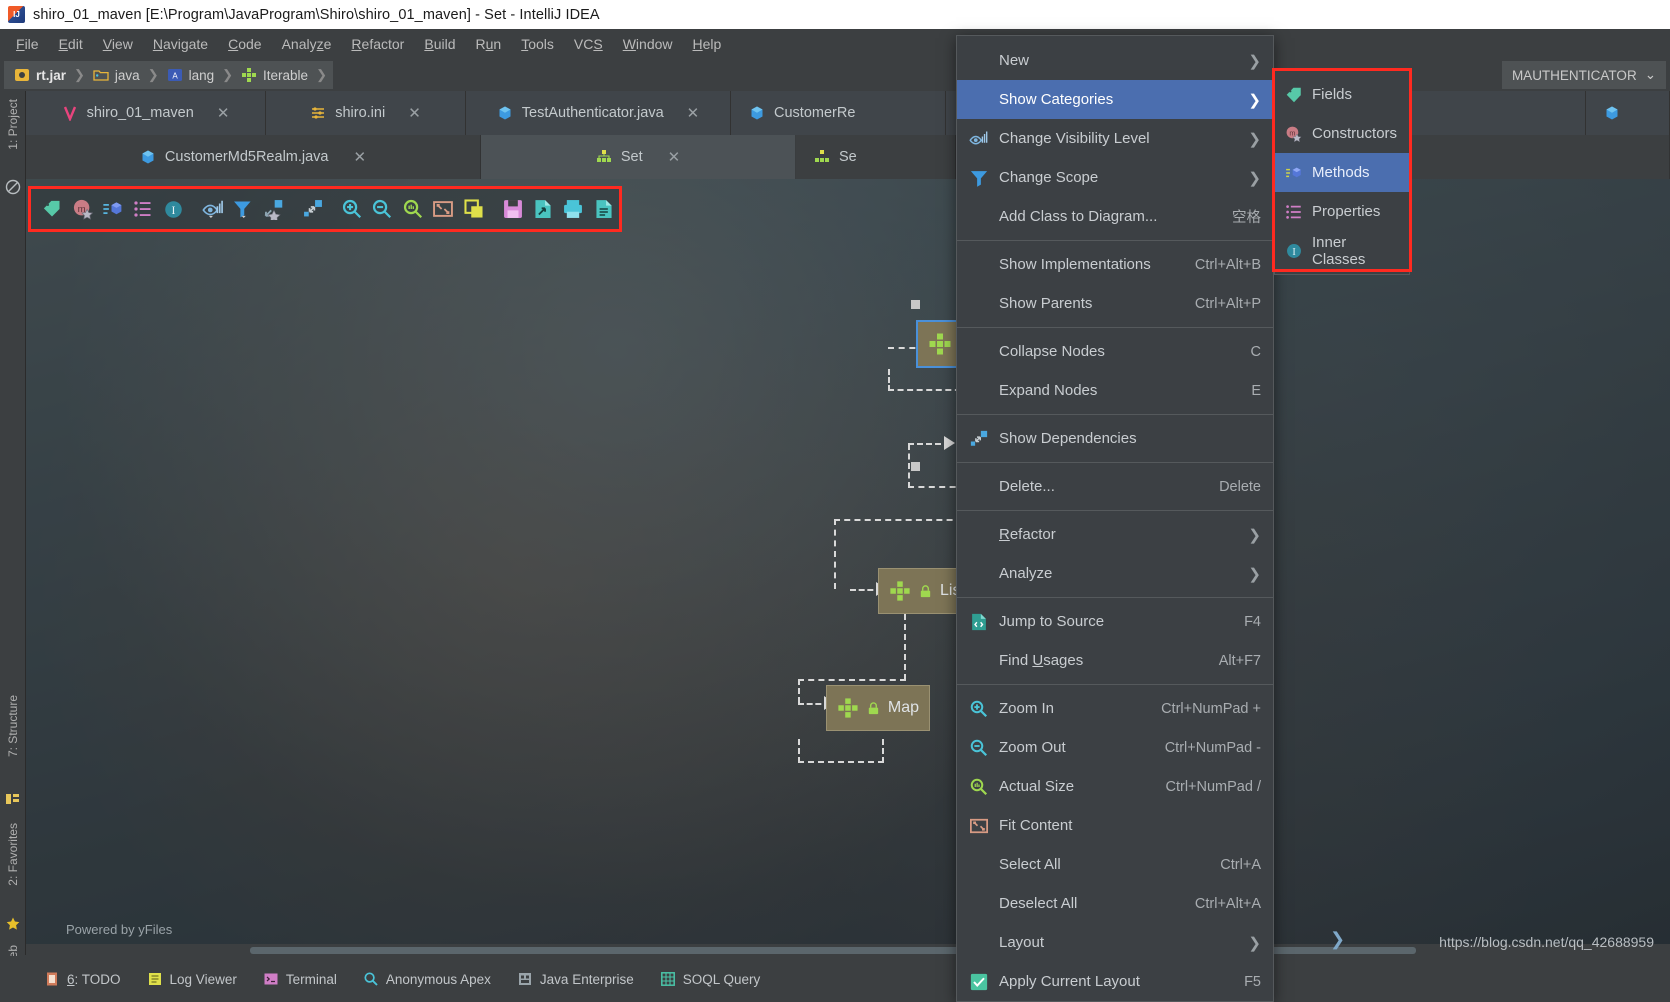 Image resolution: width=1670 pixels, height=1002 pixels. What do you see at coordinates (1115, 303) in the screenshot?
I see `menu-item-show-parents: Show Parents Ctrl+Alt+P` at bounding box center [1115, 303].